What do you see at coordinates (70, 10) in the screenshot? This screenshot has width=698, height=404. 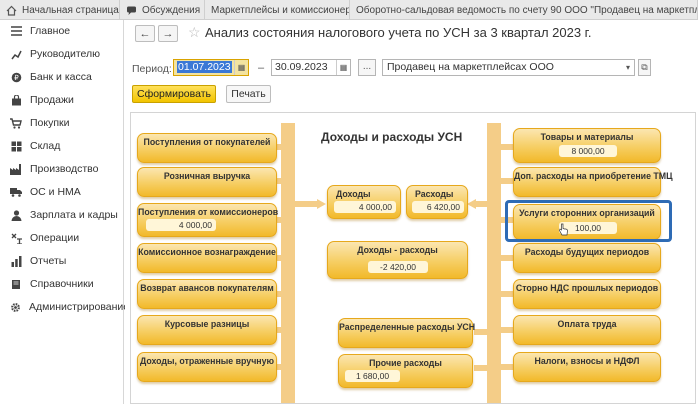 I see `tab-label: Начальная страница` at bounding box center [70, 10].